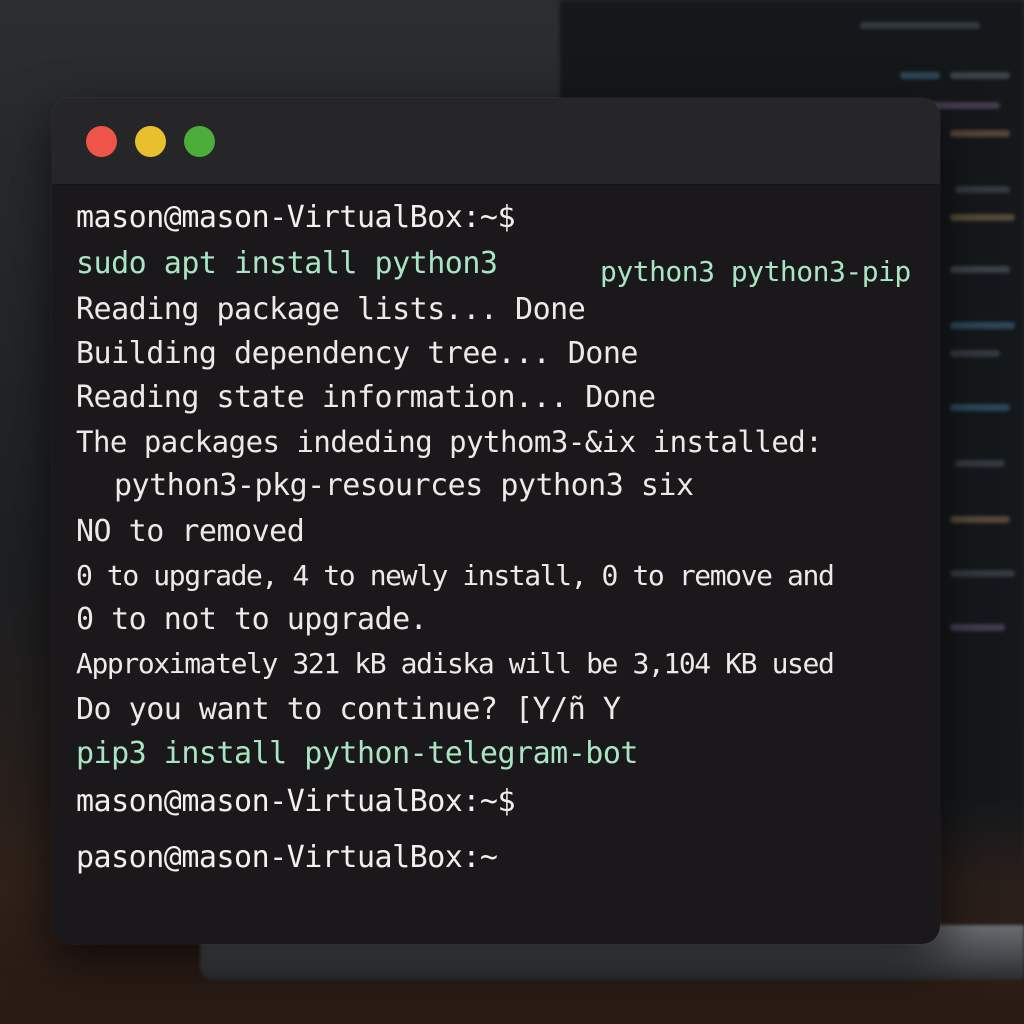 Image resolution: width=1024 pixels, height=1024 pixels. I want to click on terminal-output-line: NO to removed, so click(190, 531).